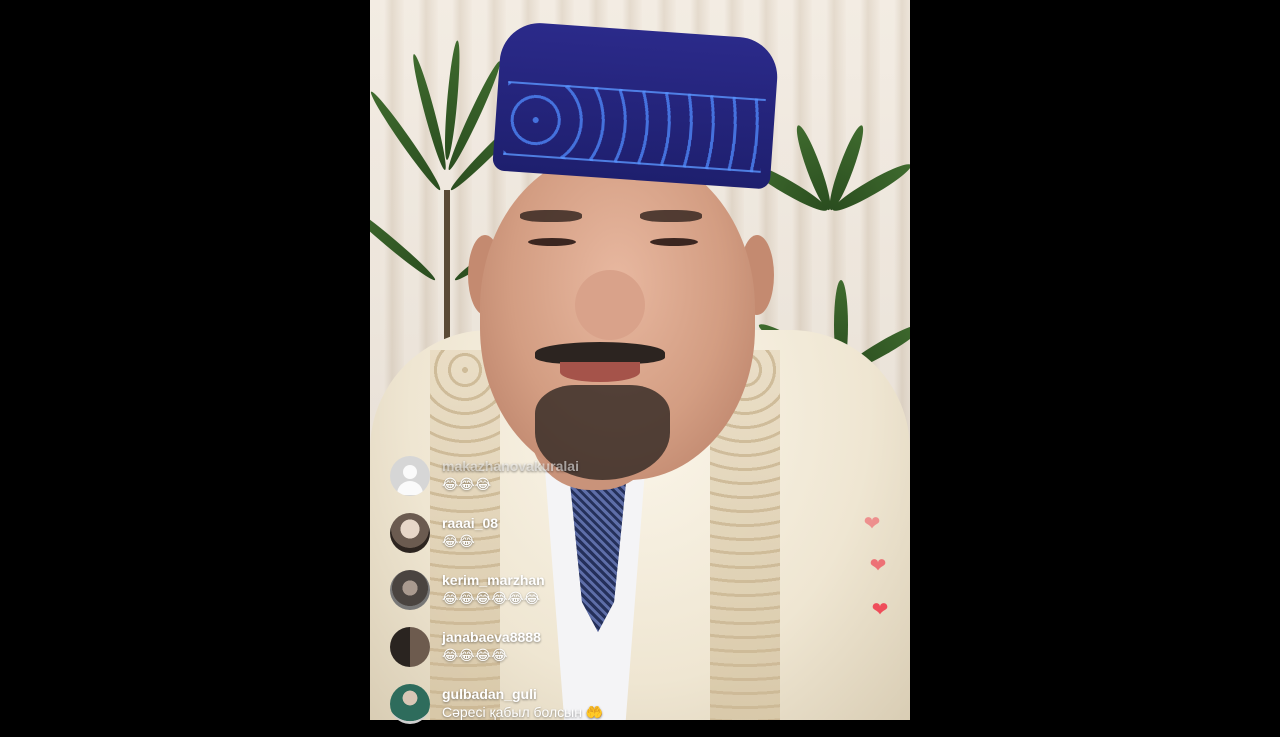  I want to click on live-comment: kerim_marzhan 😂😂😂😂😂😂, so click(596, 594).